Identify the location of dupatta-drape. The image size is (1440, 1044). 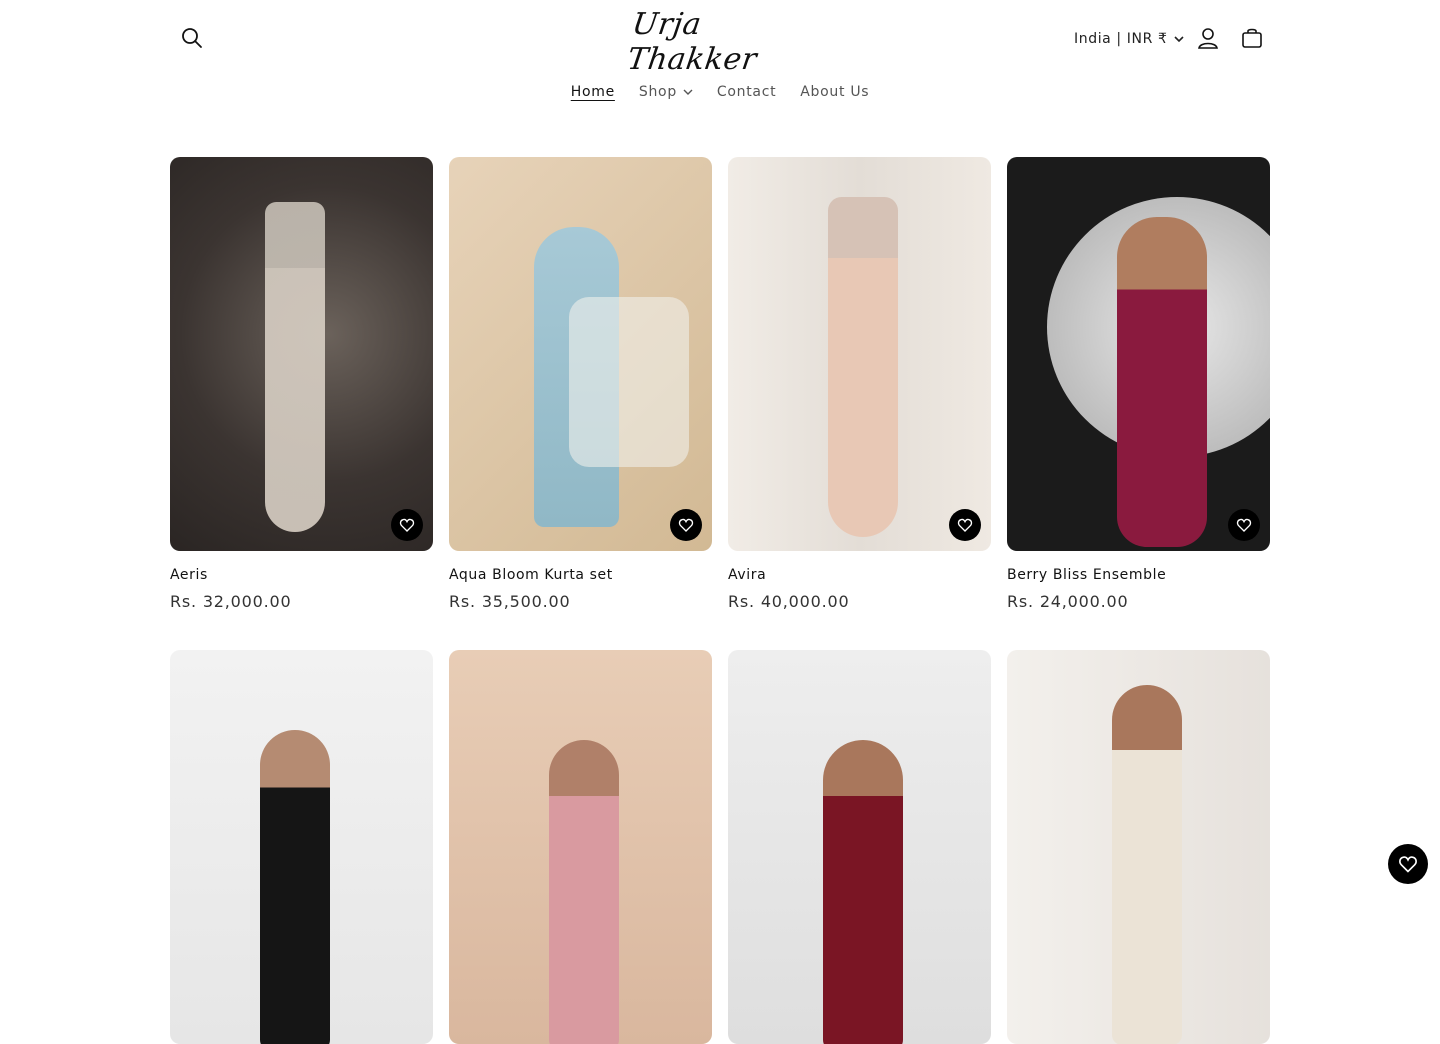
(629, 382).